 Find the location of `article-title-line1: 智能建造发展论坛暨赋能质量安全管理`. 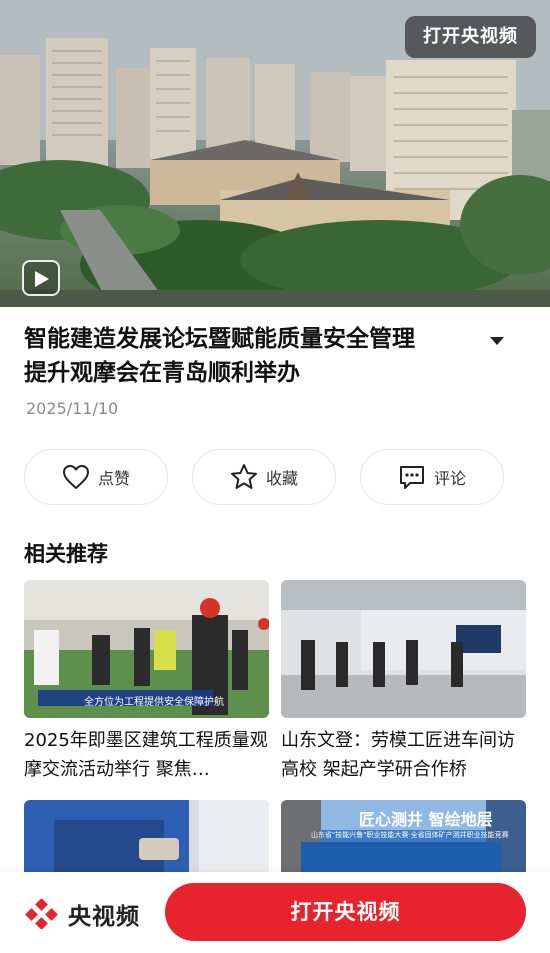

article-title-line1: 智能建造发展论坛暨赋能质量安全管理 is located at coordinates (219, 339).